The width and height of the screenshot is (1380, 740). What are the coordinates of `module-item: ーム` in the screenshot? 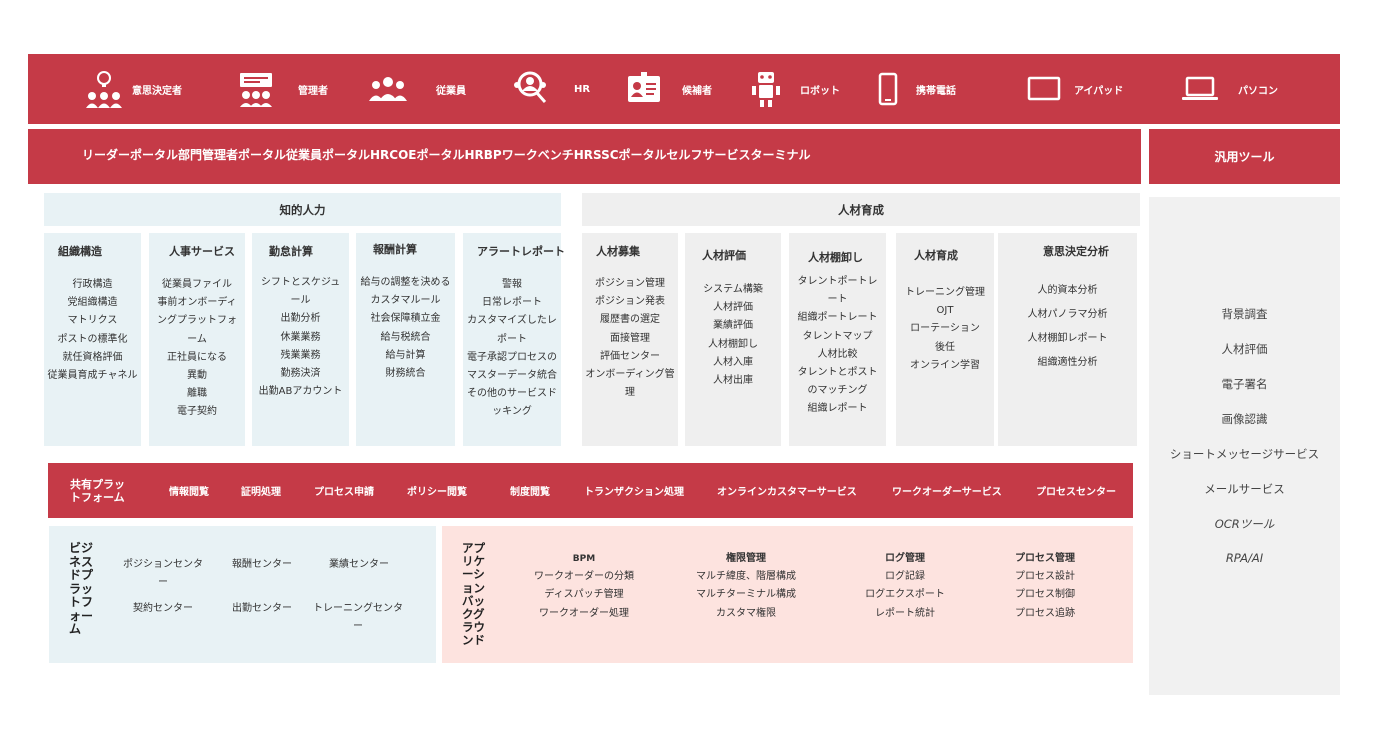 It's located at (197, 339).